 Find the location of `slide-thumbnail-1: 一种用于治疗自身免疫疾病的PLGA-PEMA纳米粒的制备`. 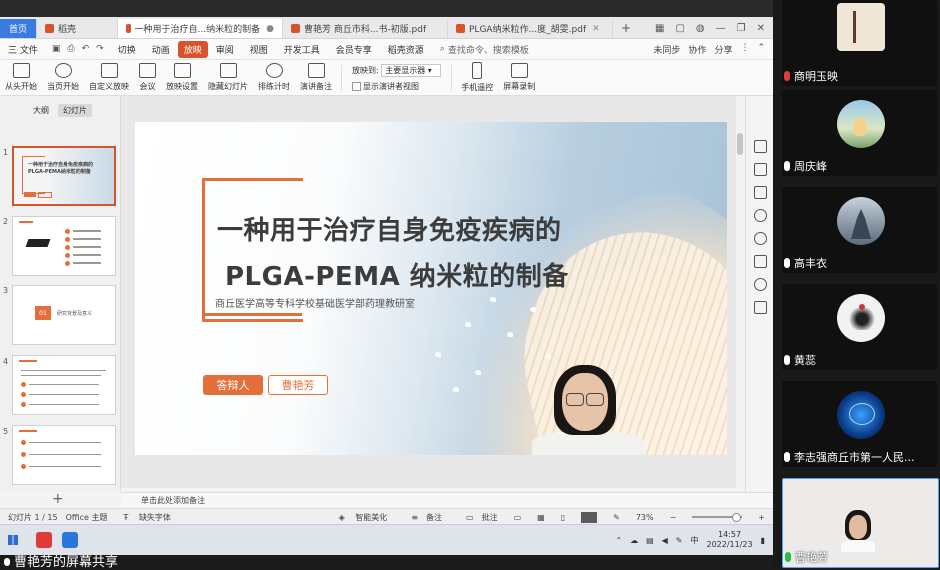

slide-thumbnail-1: 一种用于治疗自身免疫疾病的PLGA-PEMA纳米粒的制备 is located at coordinates (64, 176).